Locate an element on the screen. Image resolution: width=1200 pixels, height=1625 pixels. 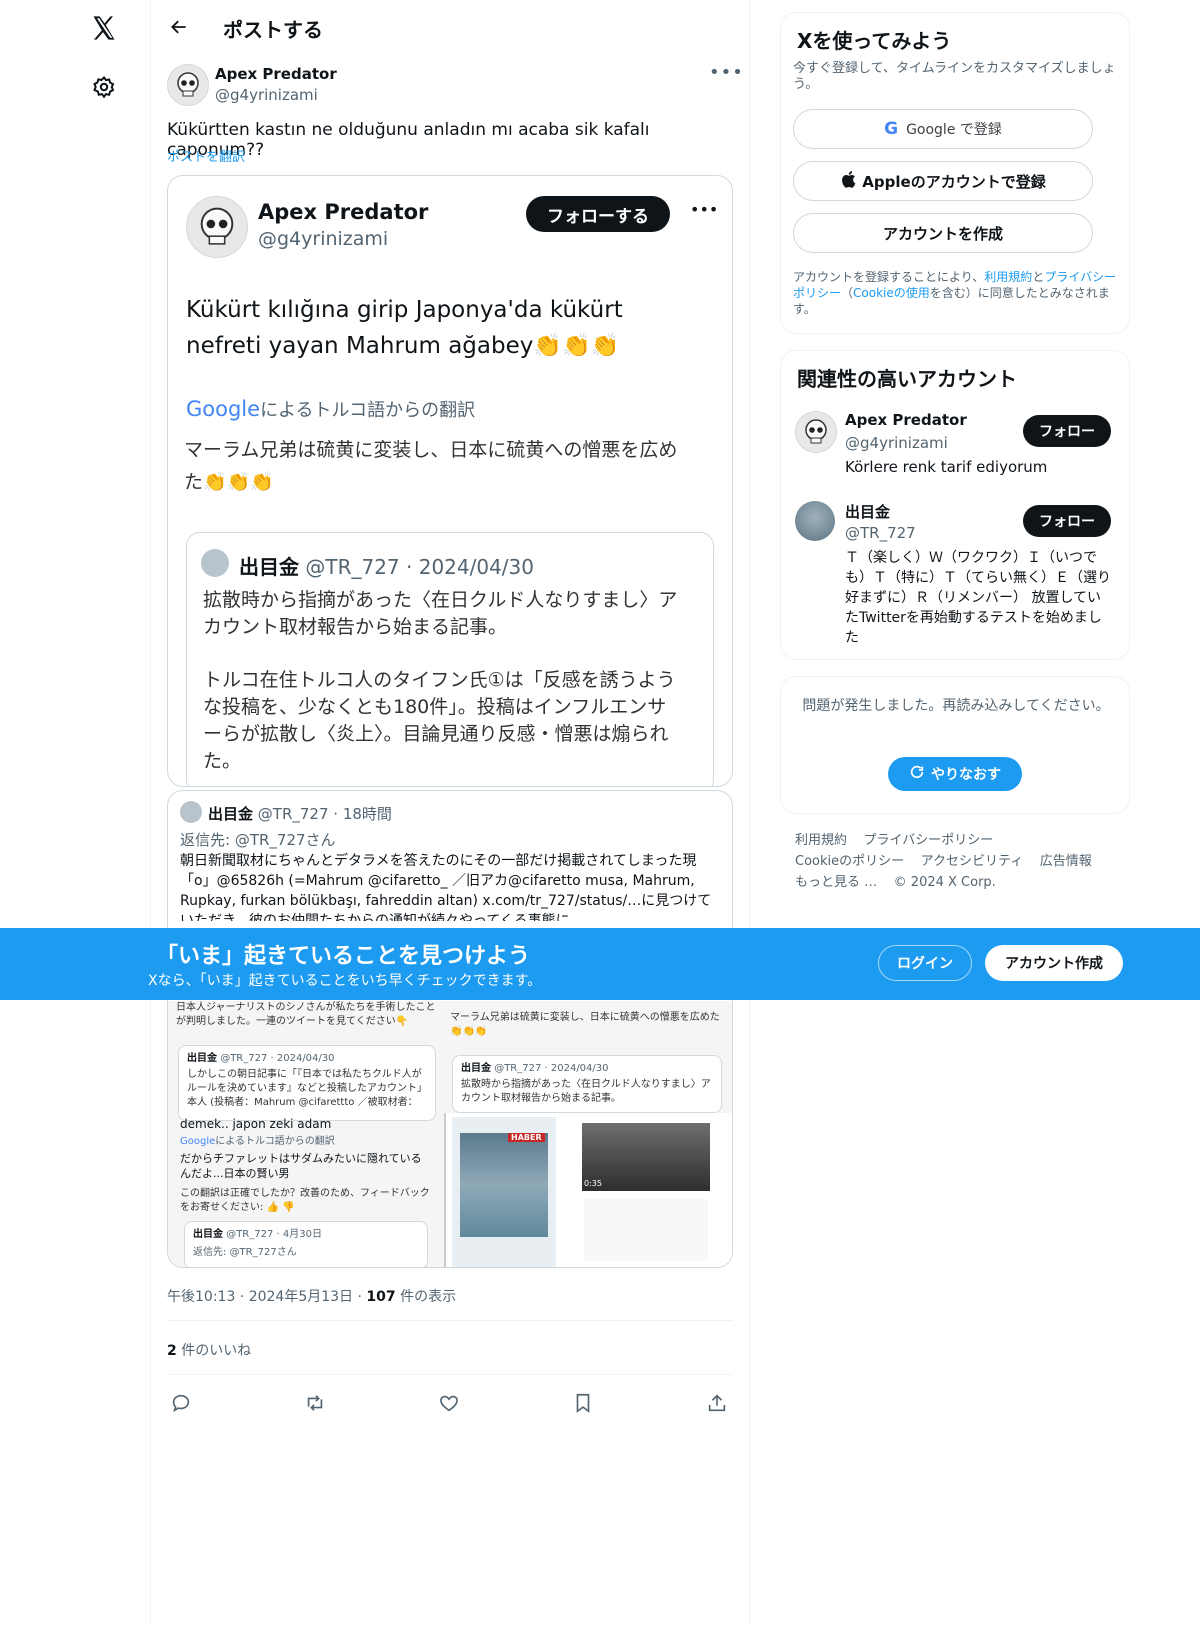
retry-button: やりなおす is located at coordinates (955, 774).